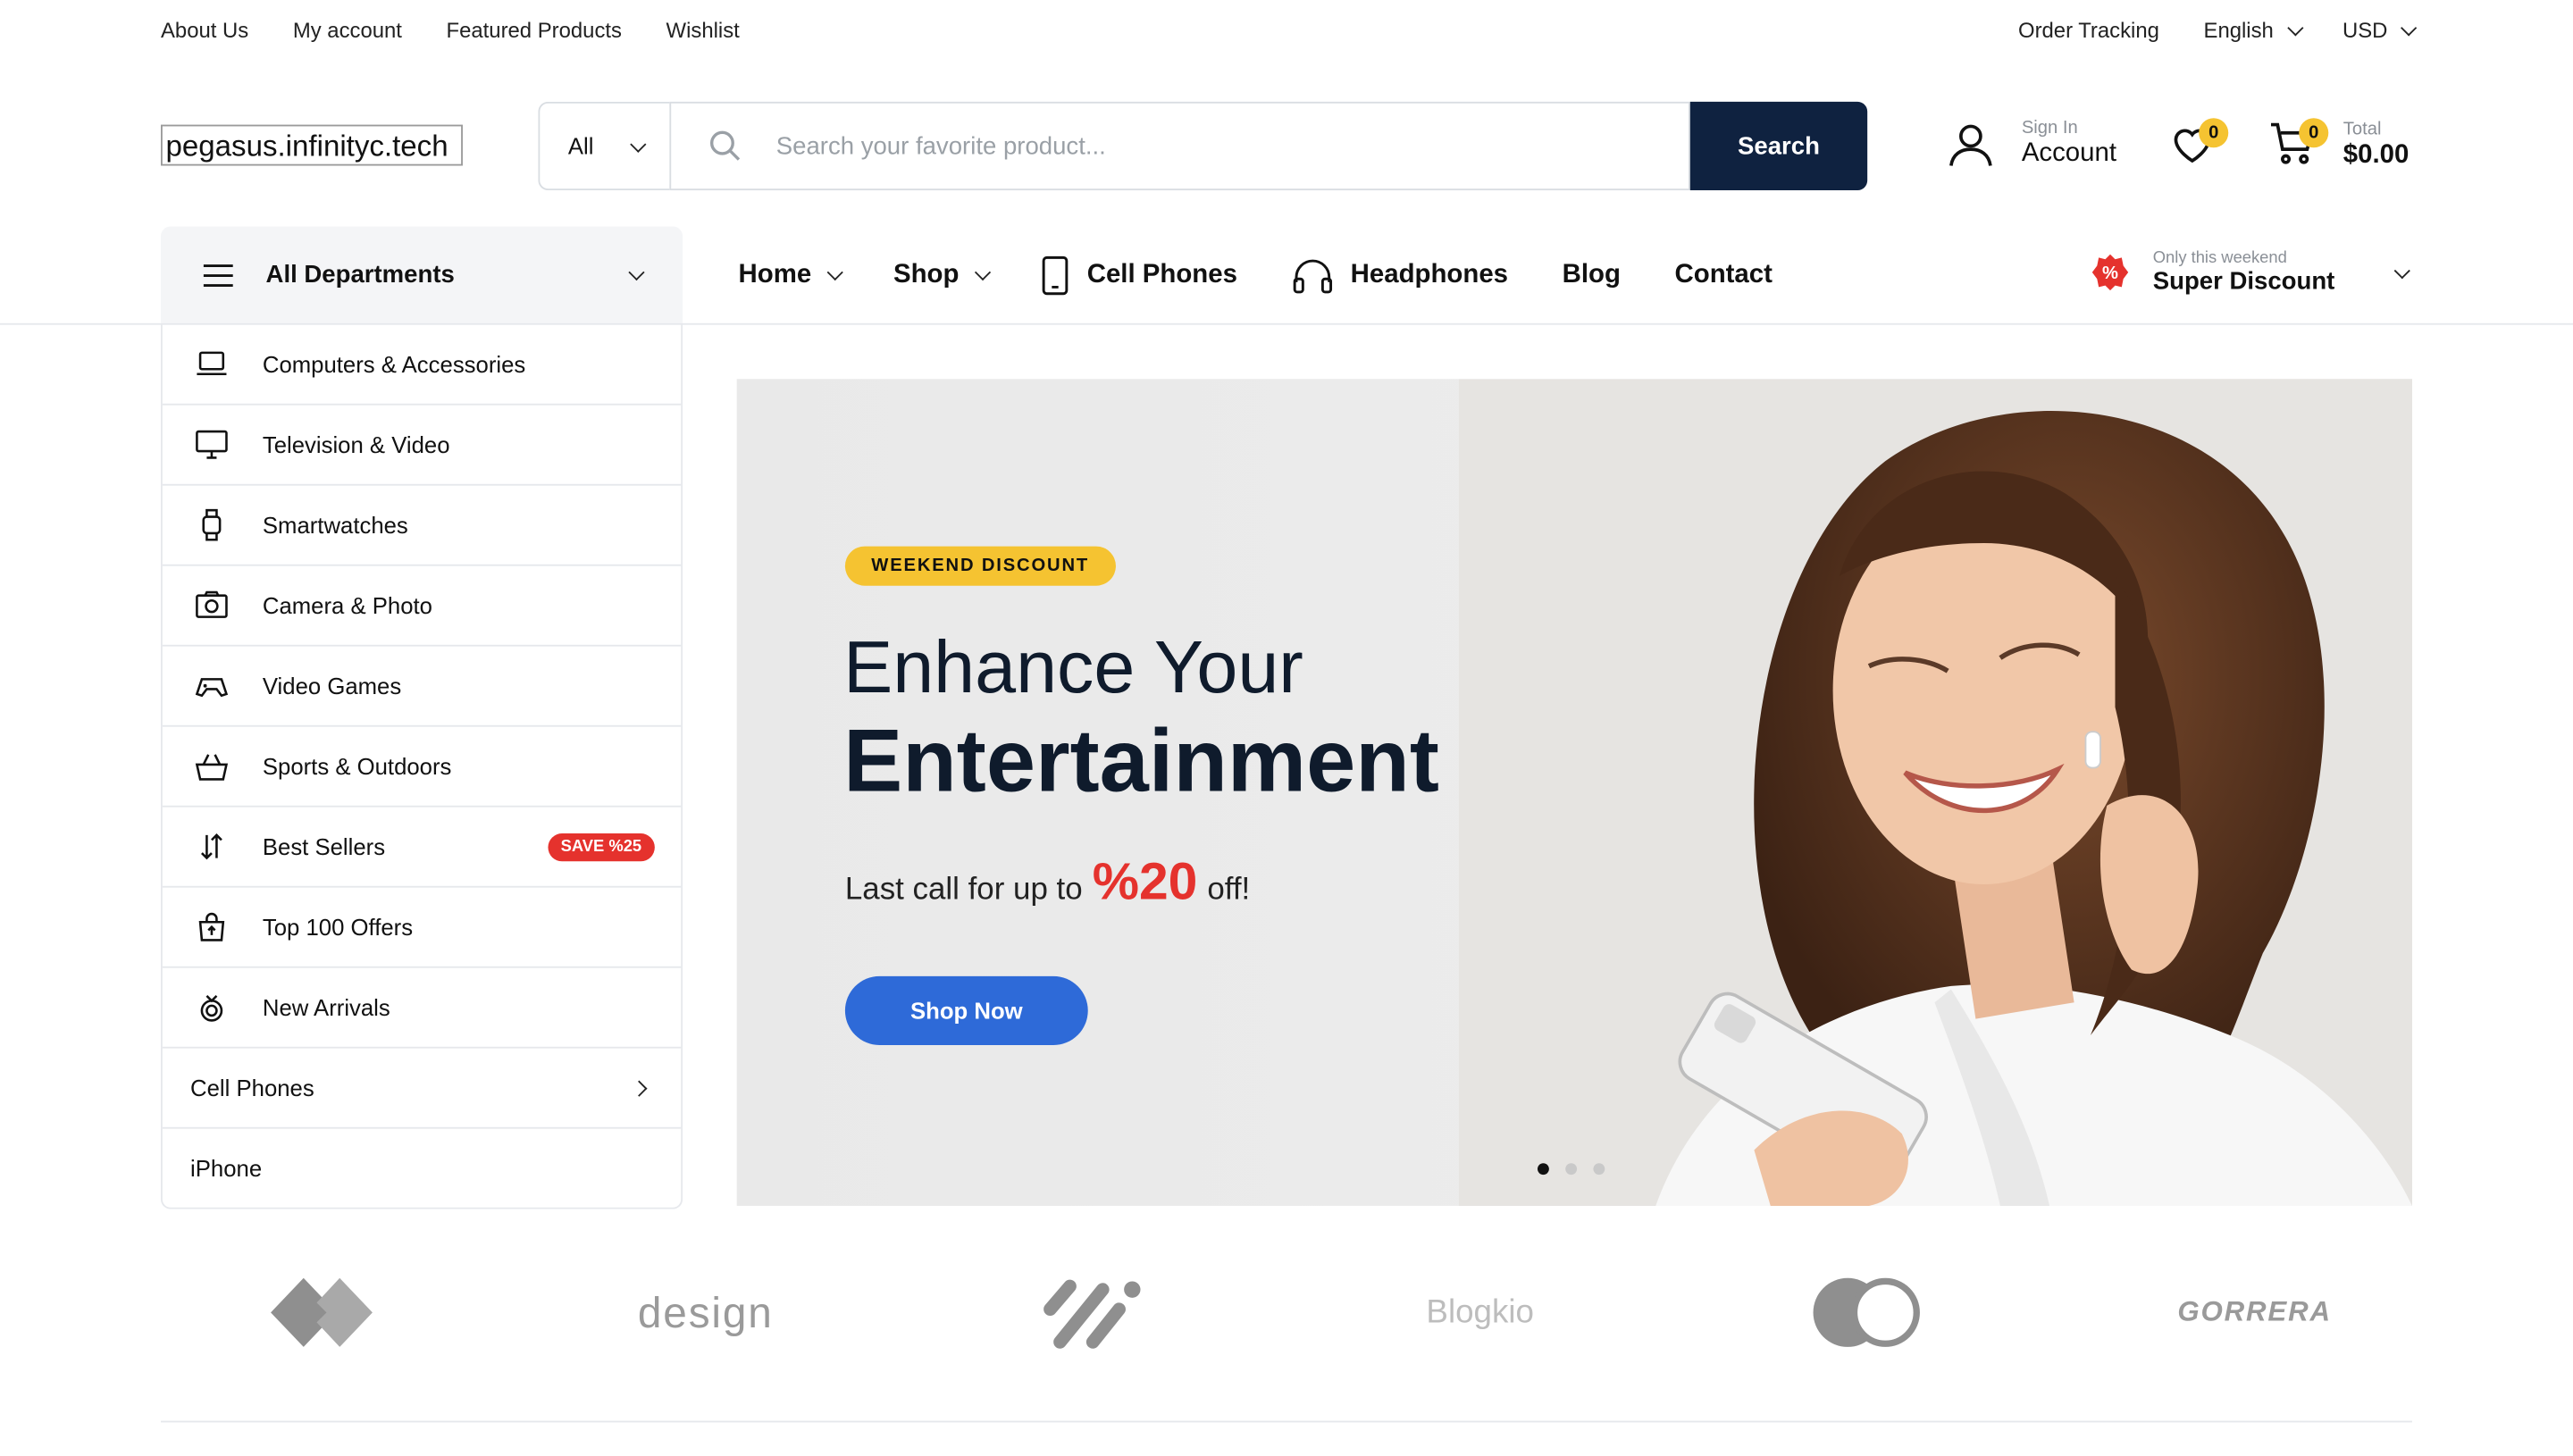 The image size is (2573, 1456). What do you see at coordinates (1429, 274) in the screenshot?
I see `nav-headphones-label: Headphones` at bounding box center [1429, 274].